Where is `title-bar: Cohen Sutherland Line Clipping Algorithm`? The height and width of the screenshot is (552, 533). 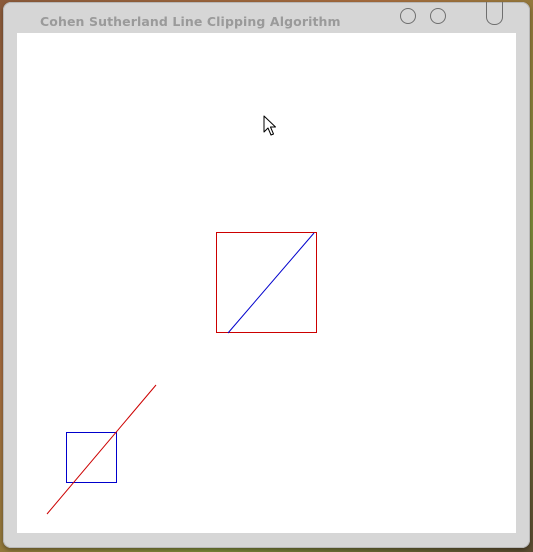 title-bar: Cohen Sutherland Line Clipping Algorithm is located at coordinates (266, 18).